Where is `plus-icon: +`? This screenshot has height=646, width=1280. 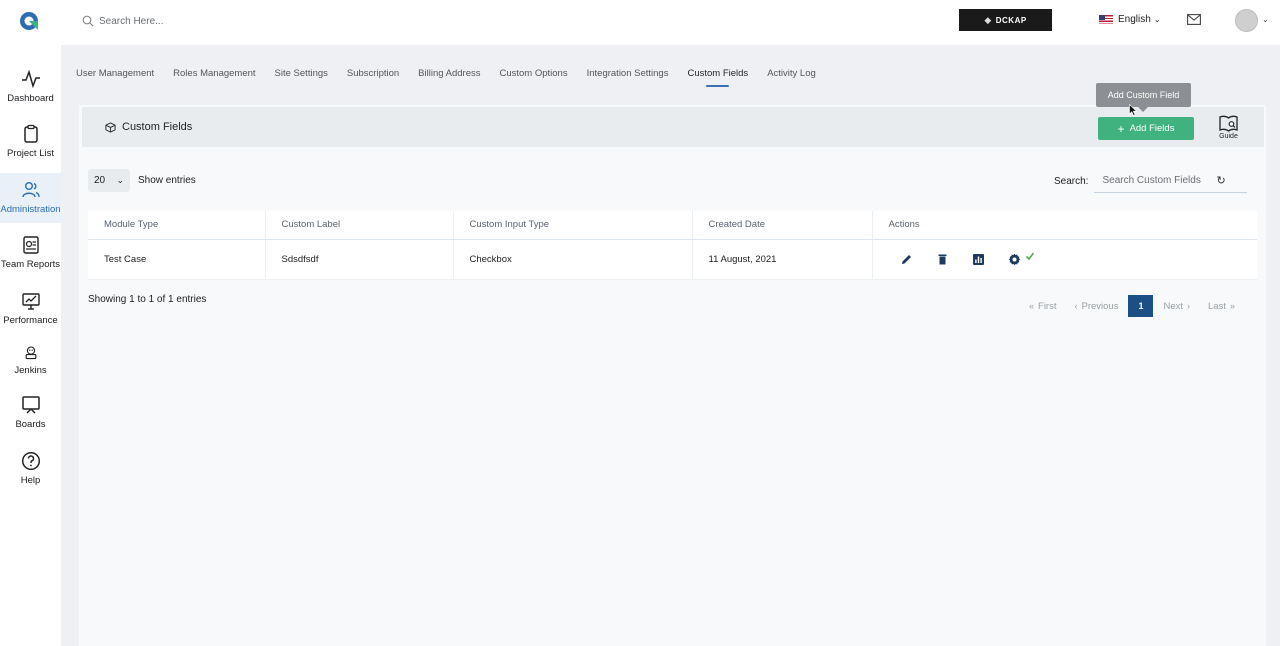 plus-icon: + is located at coordinates (1121, 128).